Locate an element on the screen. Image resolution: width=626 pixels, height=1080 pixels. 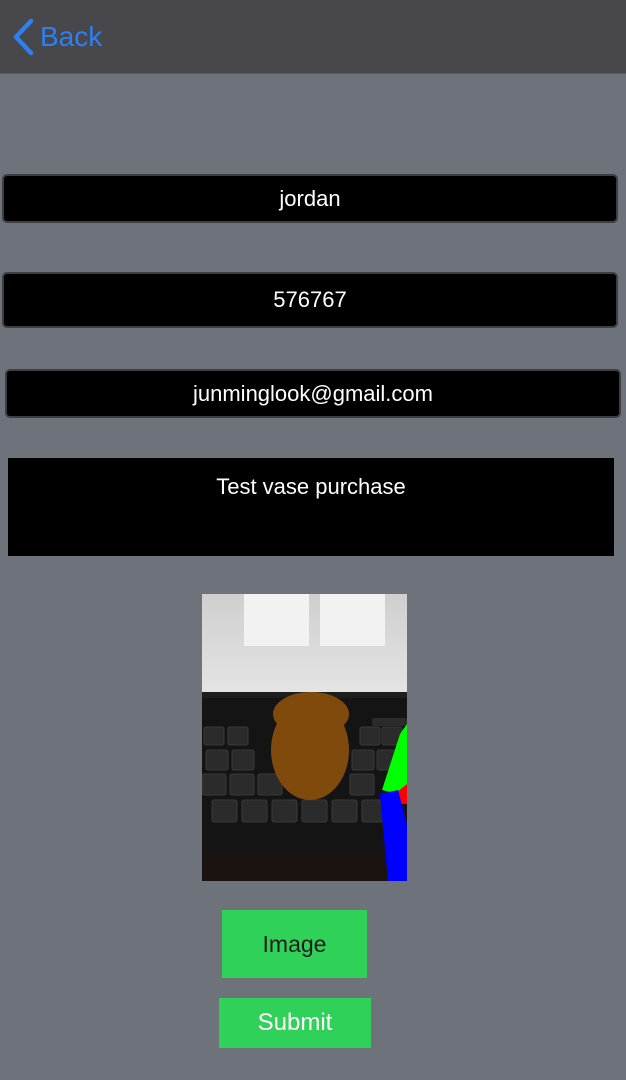
phone-field: 576767 is located at coordinates (310, 300).